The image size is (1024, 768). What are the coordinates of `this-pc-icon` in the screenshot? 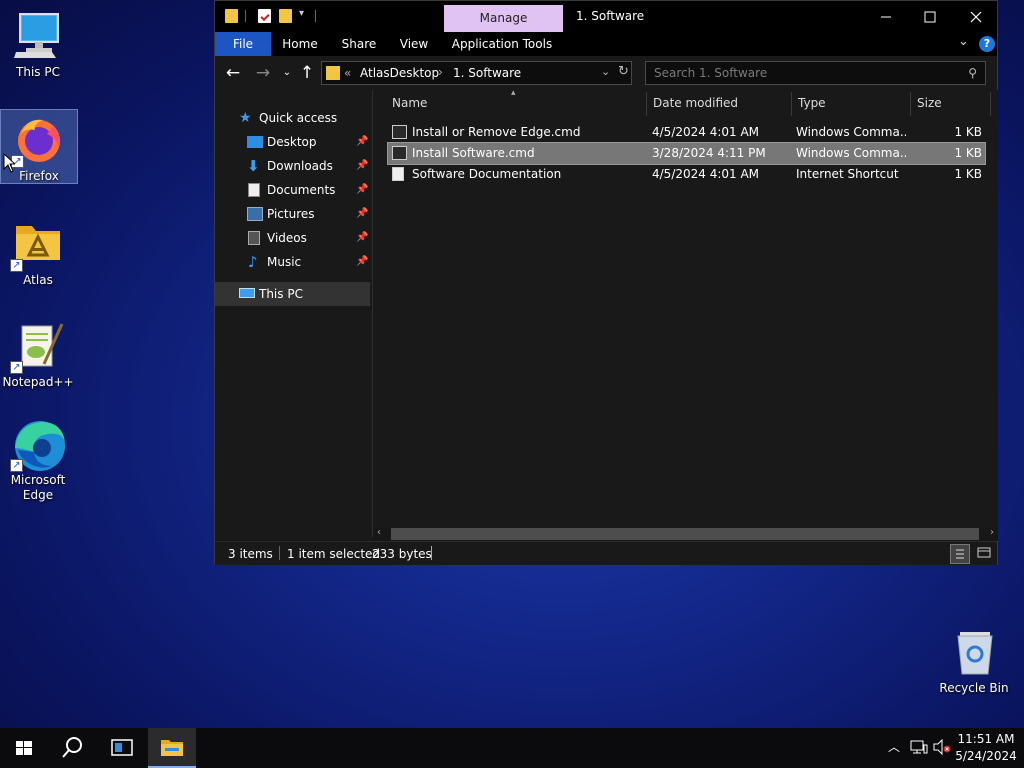 It's located at (38, 36).